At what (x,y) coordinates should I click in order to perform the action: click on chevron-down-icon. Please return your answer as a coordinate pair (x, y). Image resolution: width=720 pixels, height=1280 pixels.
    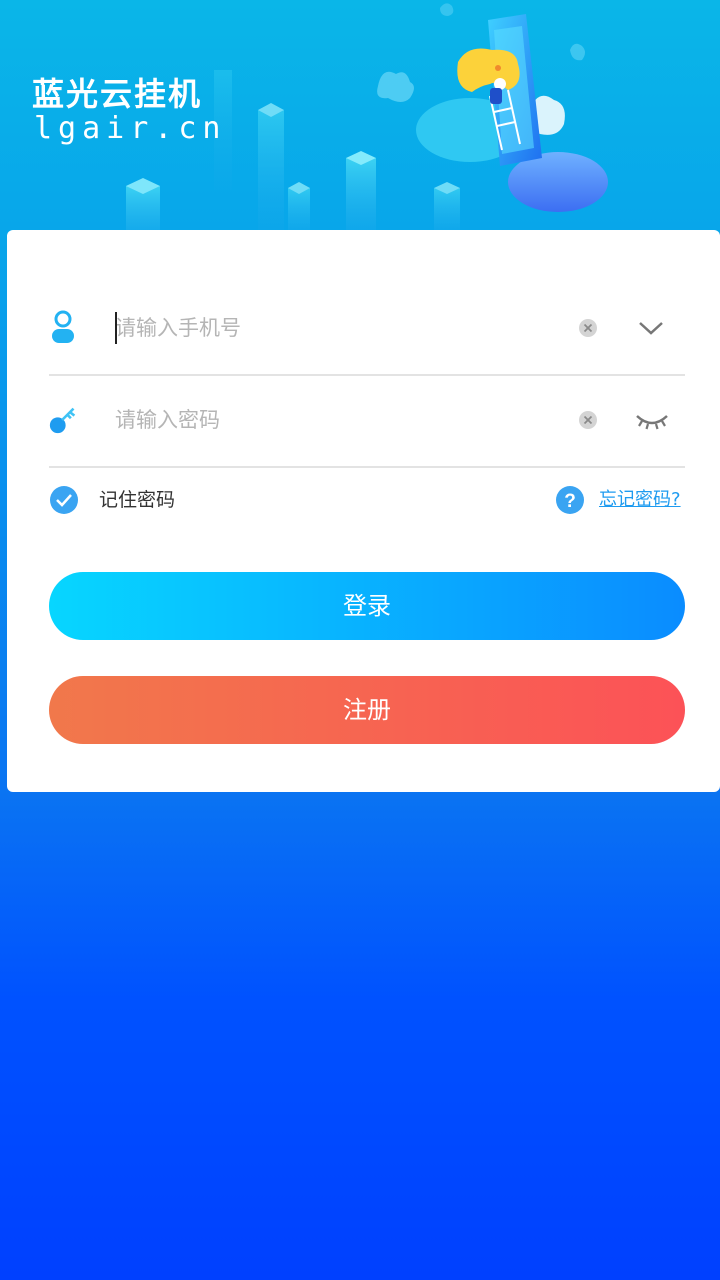
    Looking at the image, I should click on (651, 328).